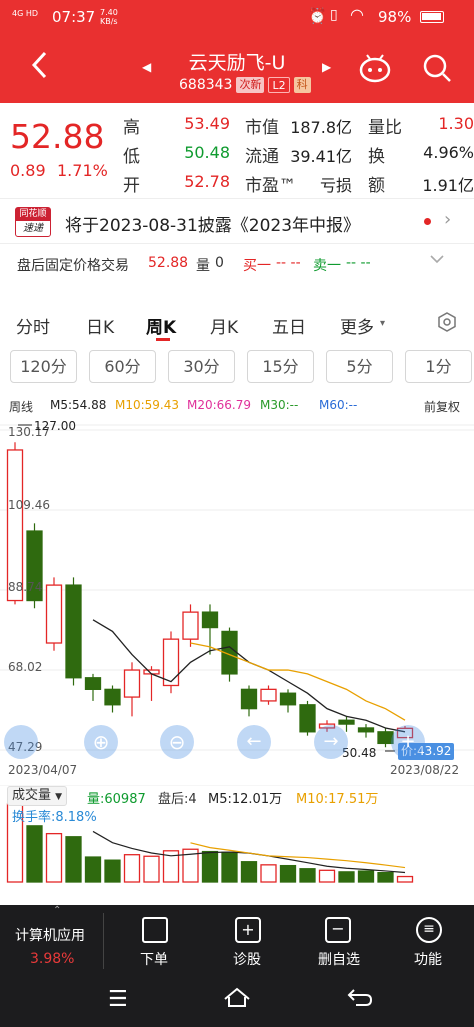 Image resolution: width=474 pixels, height=1027 pixels. I want to click on low-label: 低, so click(131, 157).